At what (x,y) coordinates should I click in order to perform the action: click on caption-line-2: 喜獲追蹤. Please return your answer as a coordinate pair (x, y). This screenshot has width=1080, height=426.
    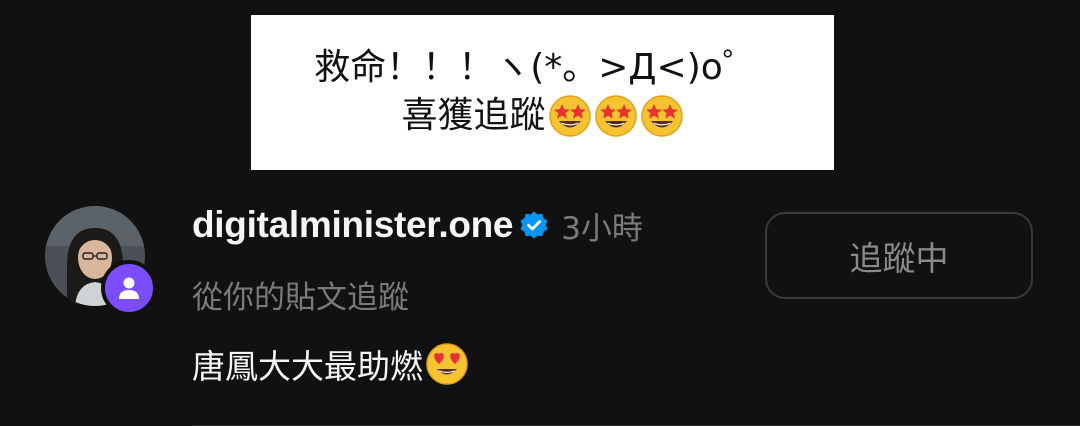
    Looking at the image, I should click on (542, 116).